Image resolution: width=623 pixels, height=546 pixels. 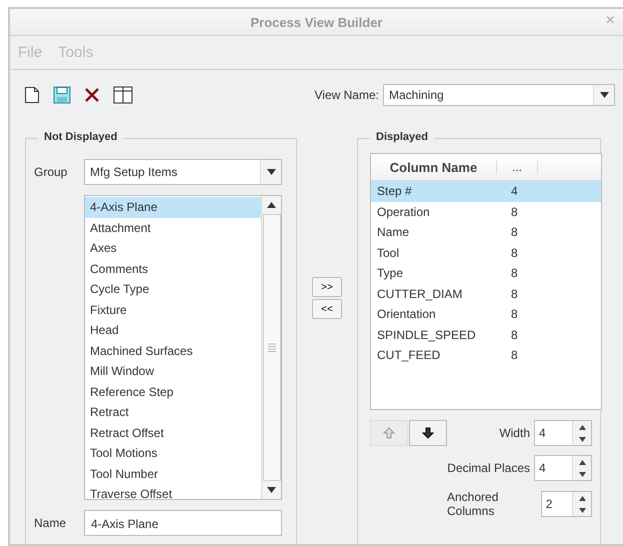 I want to click on move-button: <<, so click(x=327, y=309).